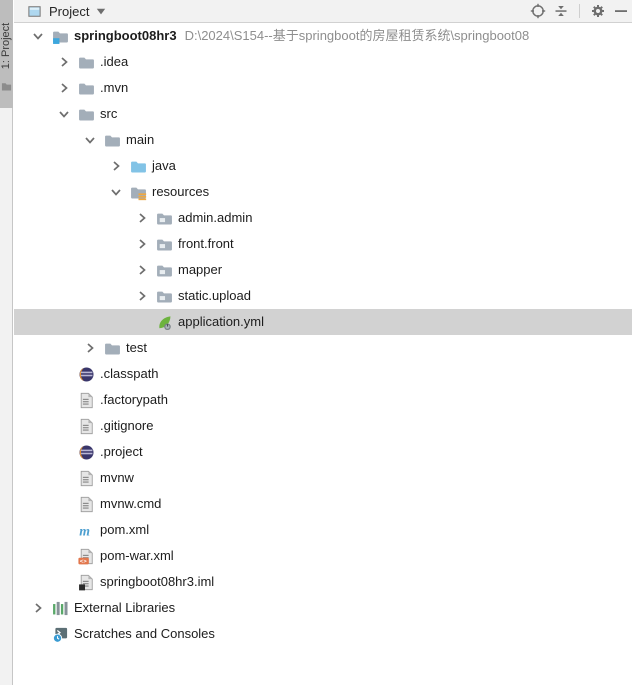 Image resolution: width=632 pixels, height=685 pixels. What do you see at coordinates (323, 88) in the screenshot?
I see `tree-row-mvn: .mvn` at bounding box center [323, 88].